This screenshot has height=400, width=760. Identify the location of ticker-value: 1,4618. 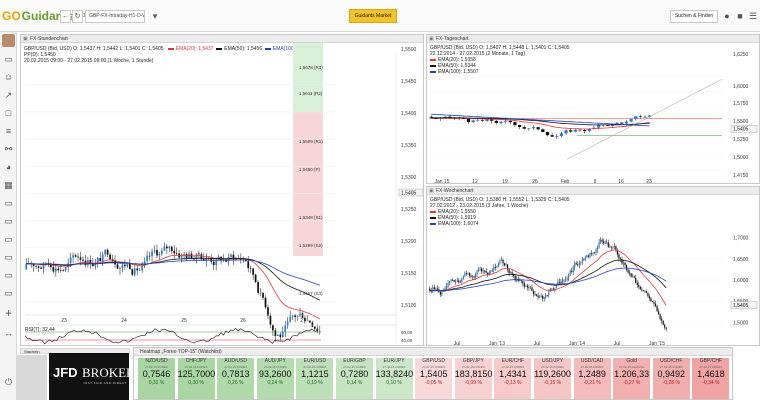
(711, 374).